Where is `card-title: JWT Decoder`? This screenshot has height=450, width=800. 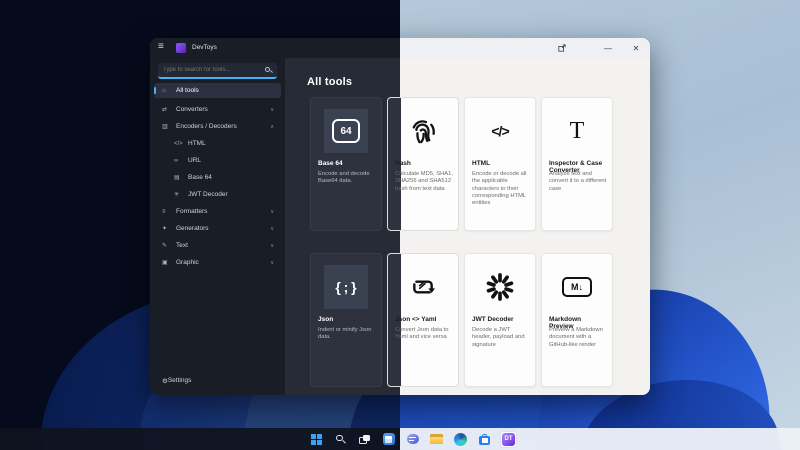 card-title: JWT Decoder is located at coordinates (493, 319).